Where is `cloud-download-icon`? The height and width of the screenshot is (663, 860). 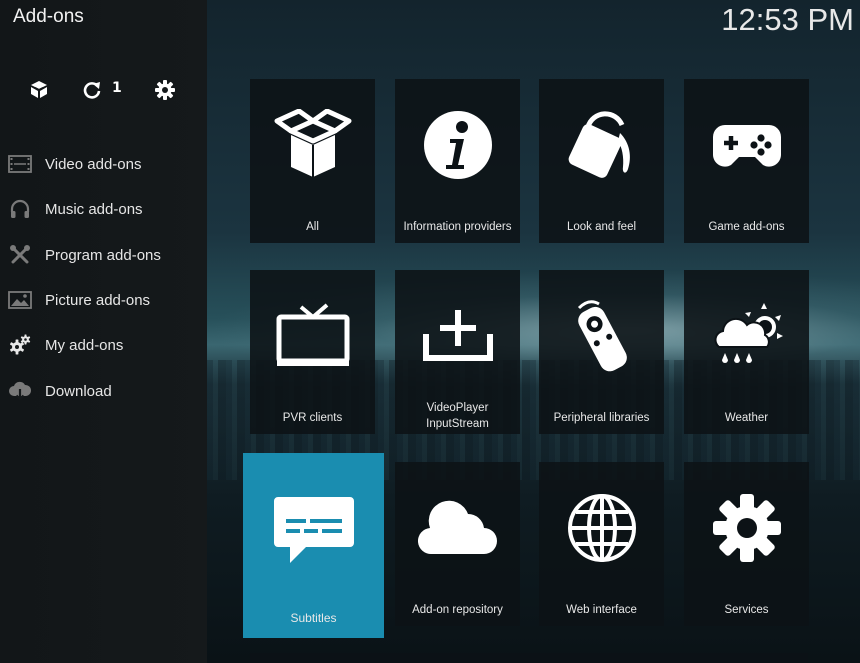 cloud-download-icon is located at coordinates (20, 391).